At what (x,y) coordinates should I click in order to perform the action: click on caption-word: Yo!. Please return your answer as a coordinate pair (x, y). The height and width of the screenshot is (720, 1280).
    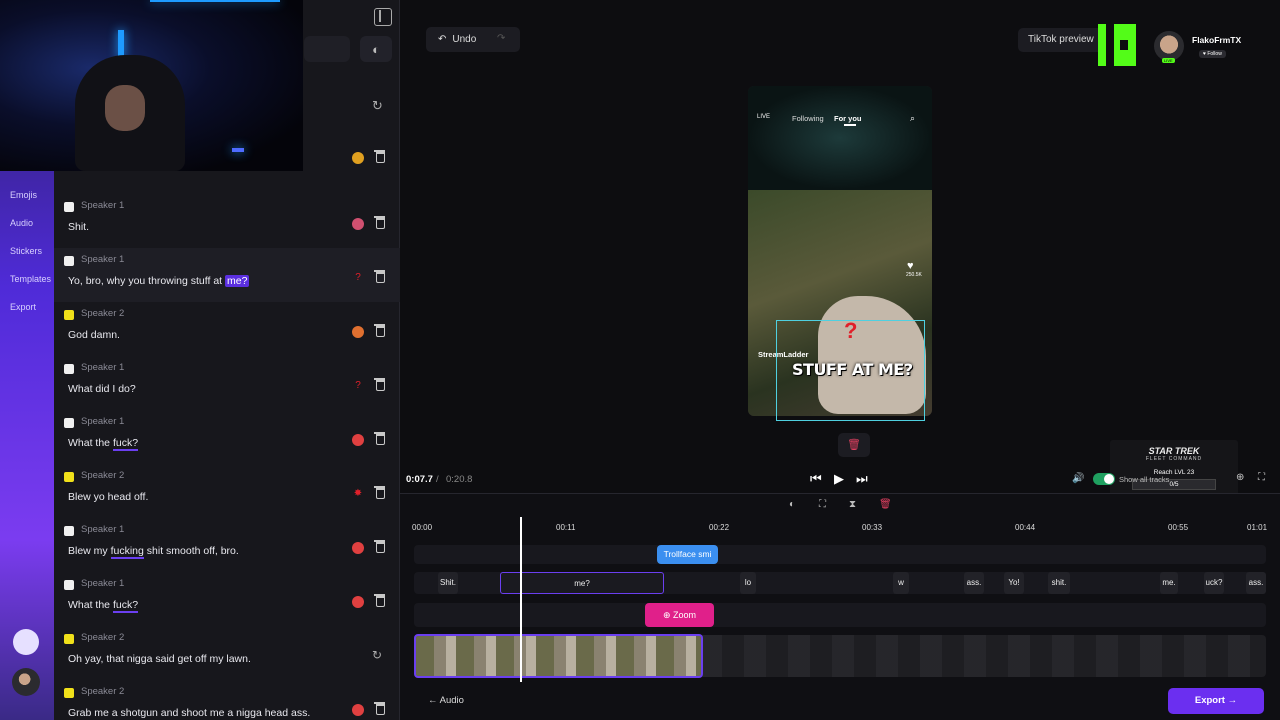
    Looking at the image, I should click on (1014, 583).